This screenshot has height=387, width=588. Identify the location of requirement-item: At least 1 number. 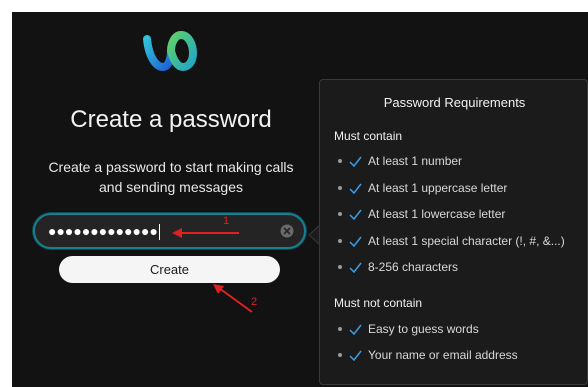
(462, 161).